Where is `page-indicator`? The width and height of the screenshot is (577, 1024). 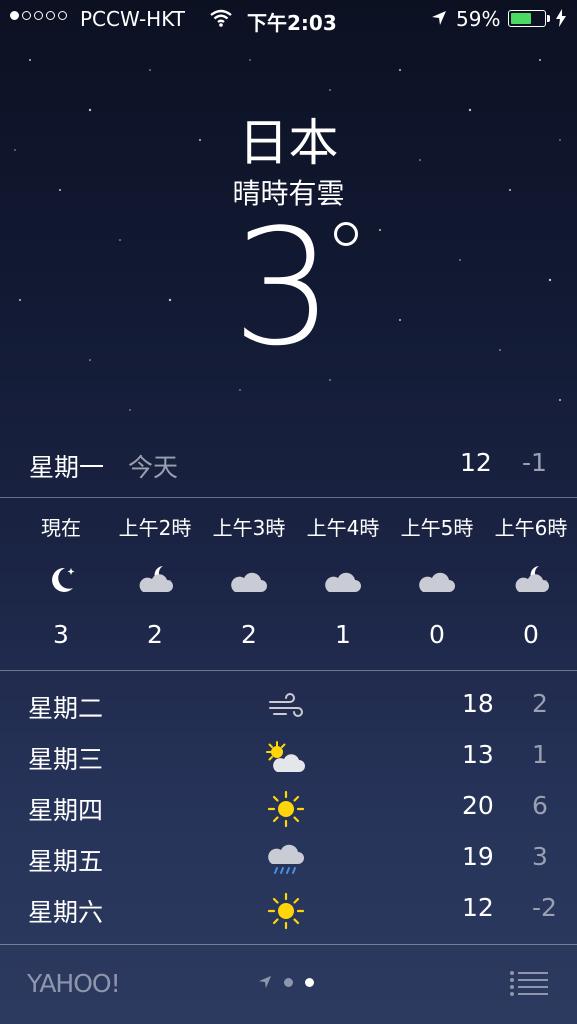
page-indicator is located at coordinates (286, 982).